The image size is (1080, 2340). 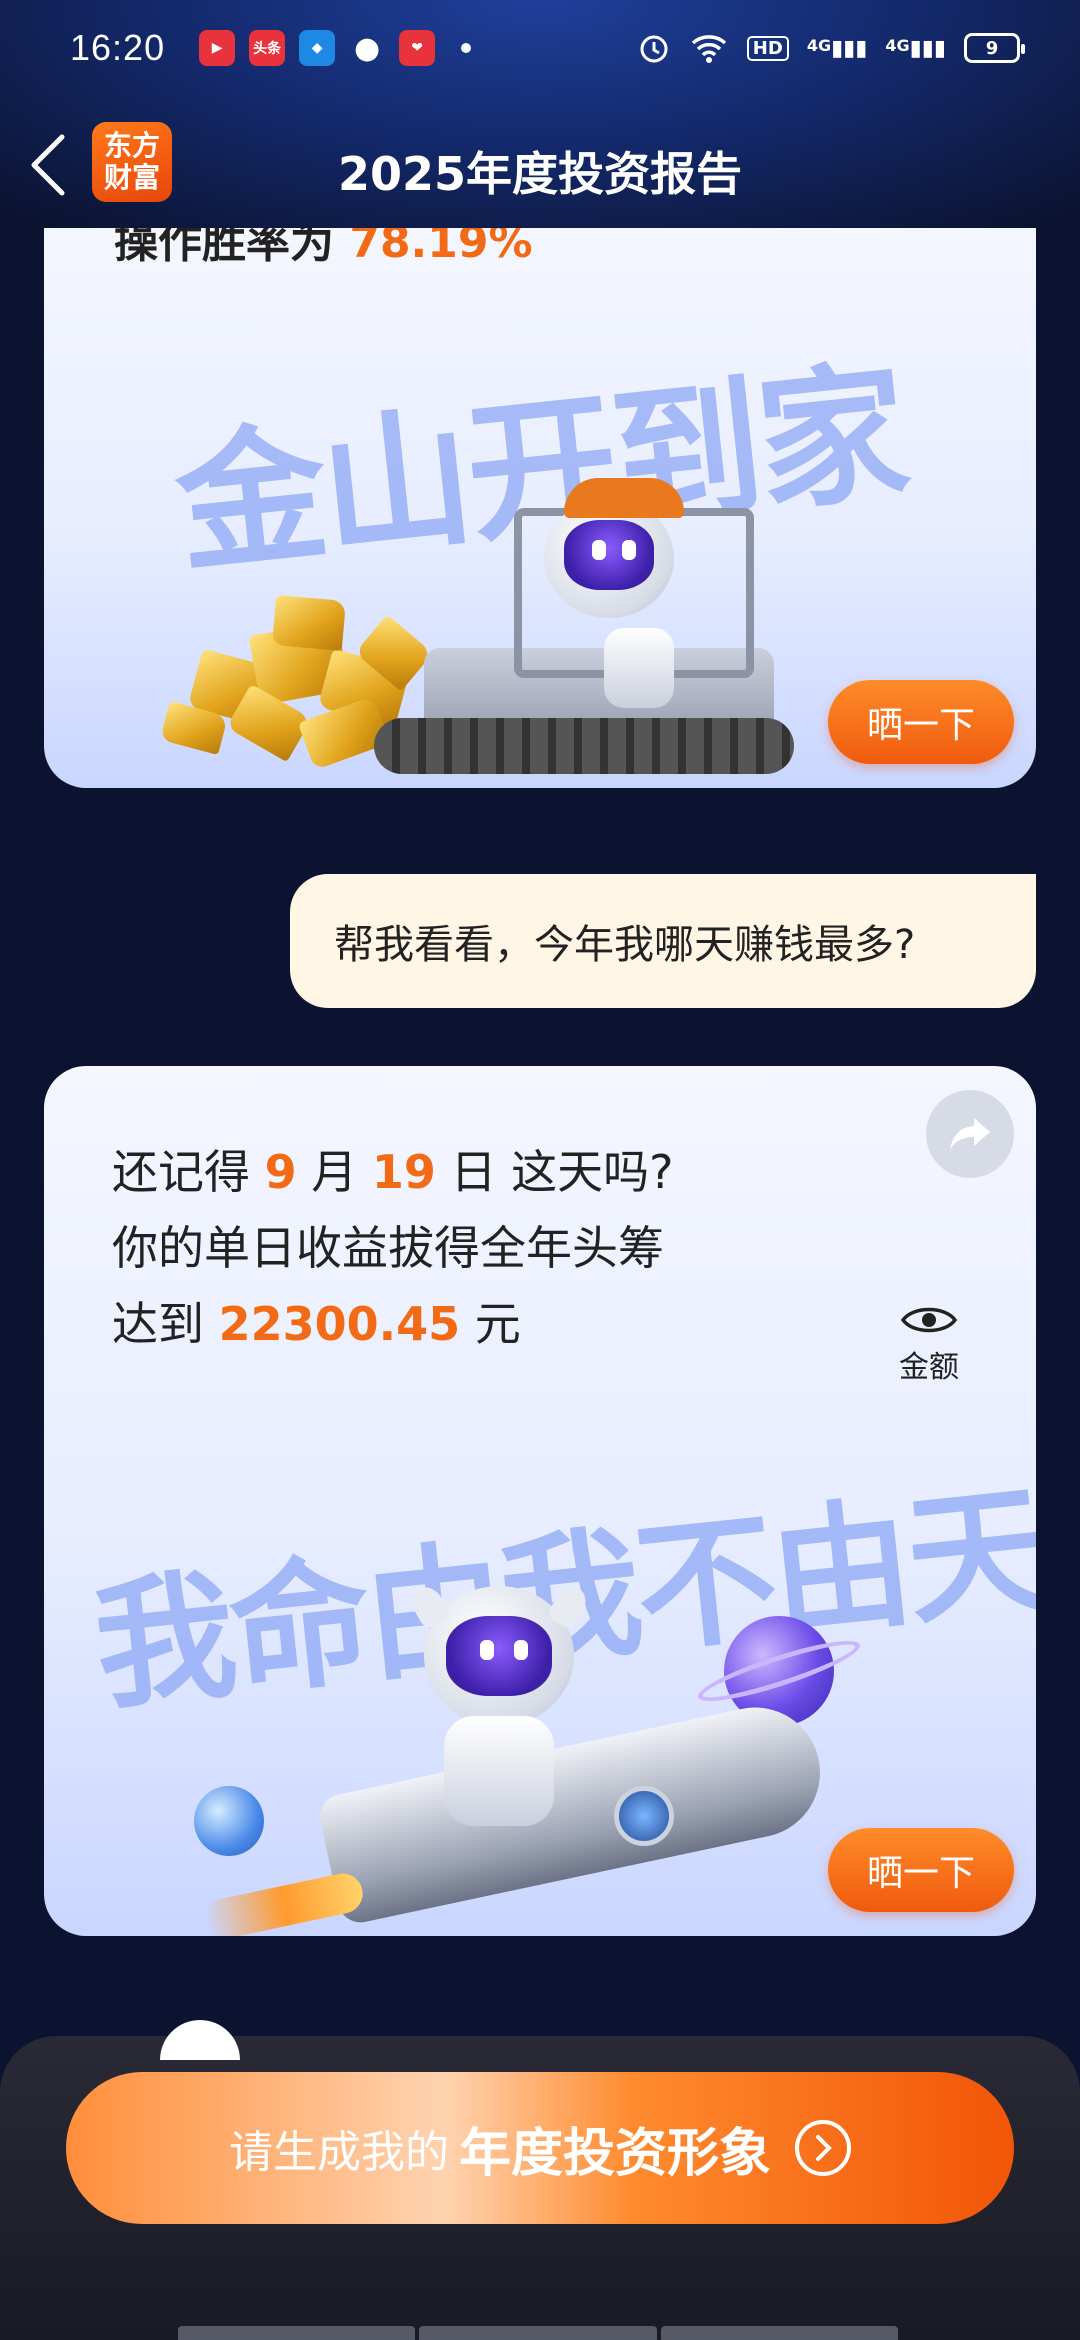 What do you see at coordinates (929, 1320) in the screenshot?
I see `eye-icon` at bounding box center [929, 1320].